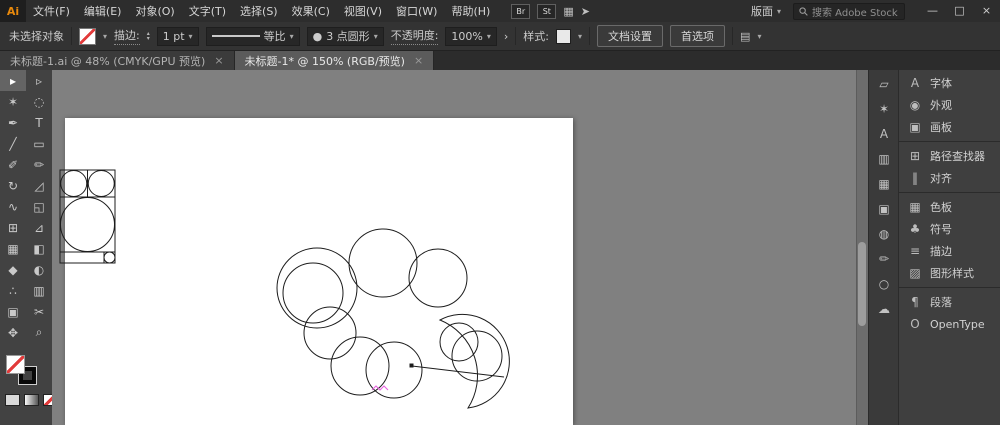 The width and height of the screenshot is (1000, 425). What do you see at coordinates (849, 11) in the screenshot?
I see `stock-search-input: 搜索 Adobe Stock` at bounding box center [849, 11].